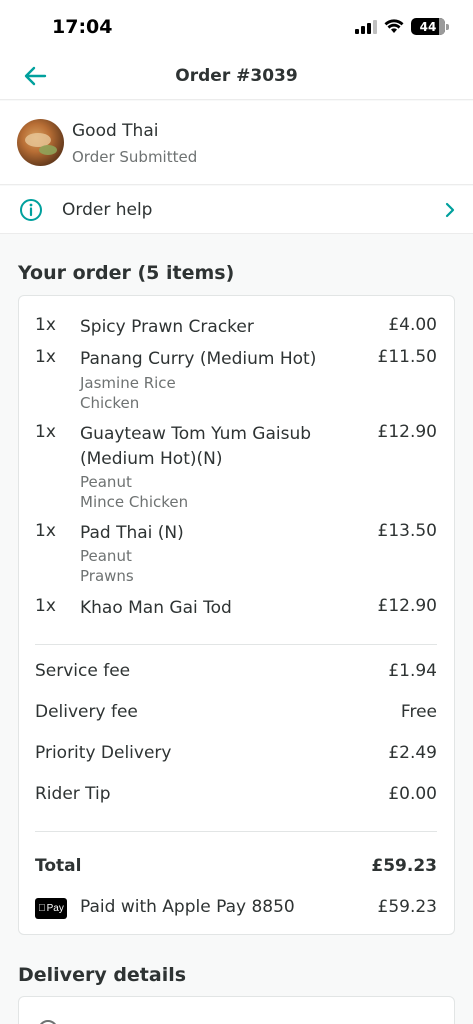 This screenshot has width=473, height=1024. Describe the element at coordinates (73, 794) in the screenshot. I see `fee-label: Rider Tip` at that location.